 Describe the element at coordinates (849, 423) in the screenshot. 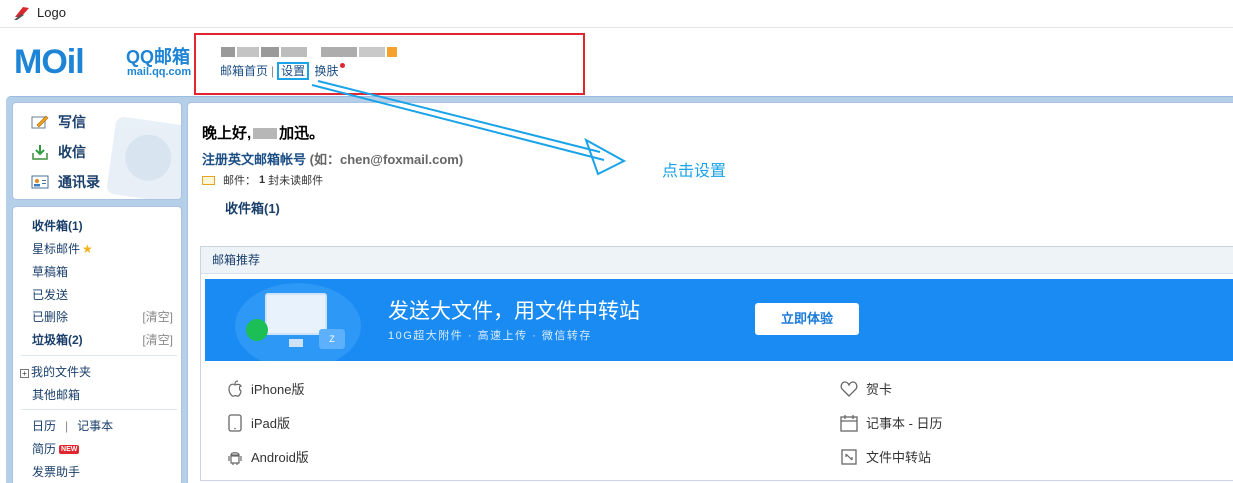

I see `calendar-icon` at that location.